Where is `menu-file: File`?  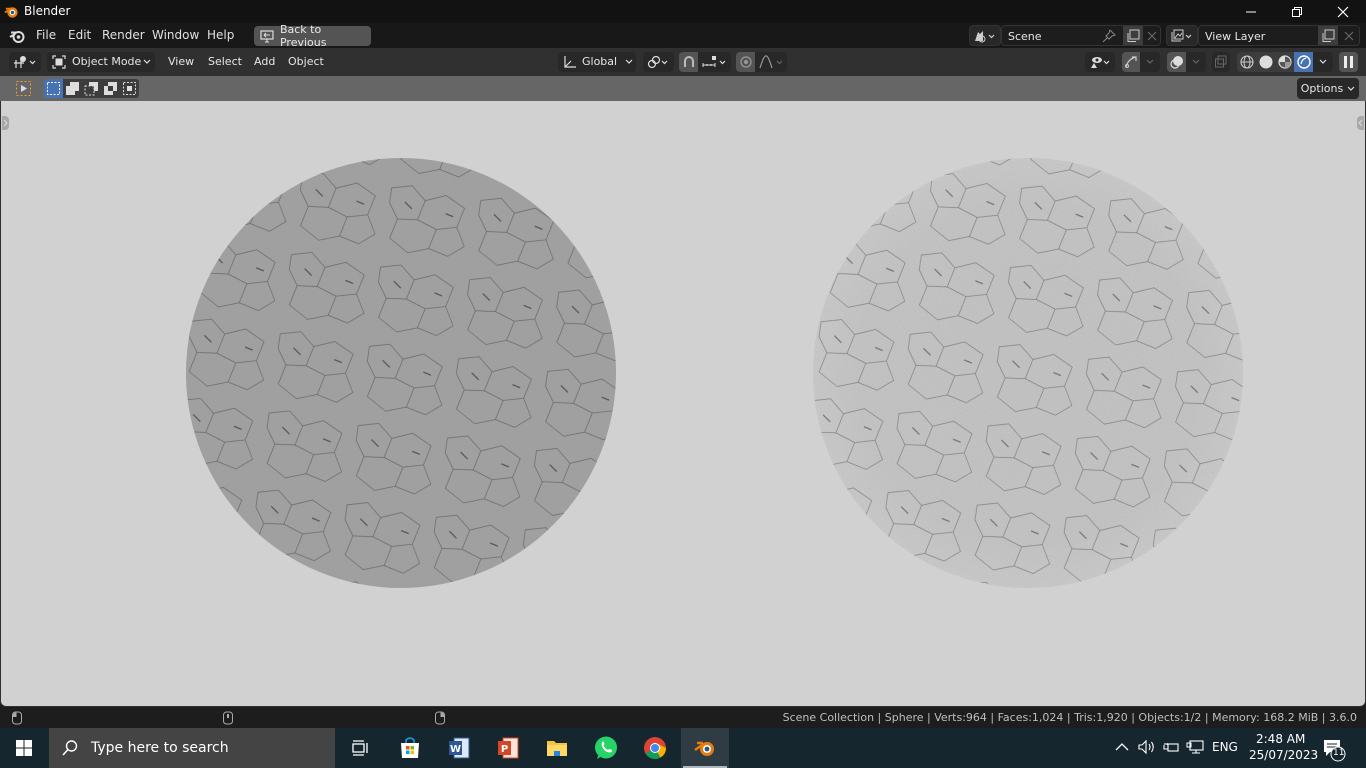 menu-file: File is located at coordinates (46, 35).